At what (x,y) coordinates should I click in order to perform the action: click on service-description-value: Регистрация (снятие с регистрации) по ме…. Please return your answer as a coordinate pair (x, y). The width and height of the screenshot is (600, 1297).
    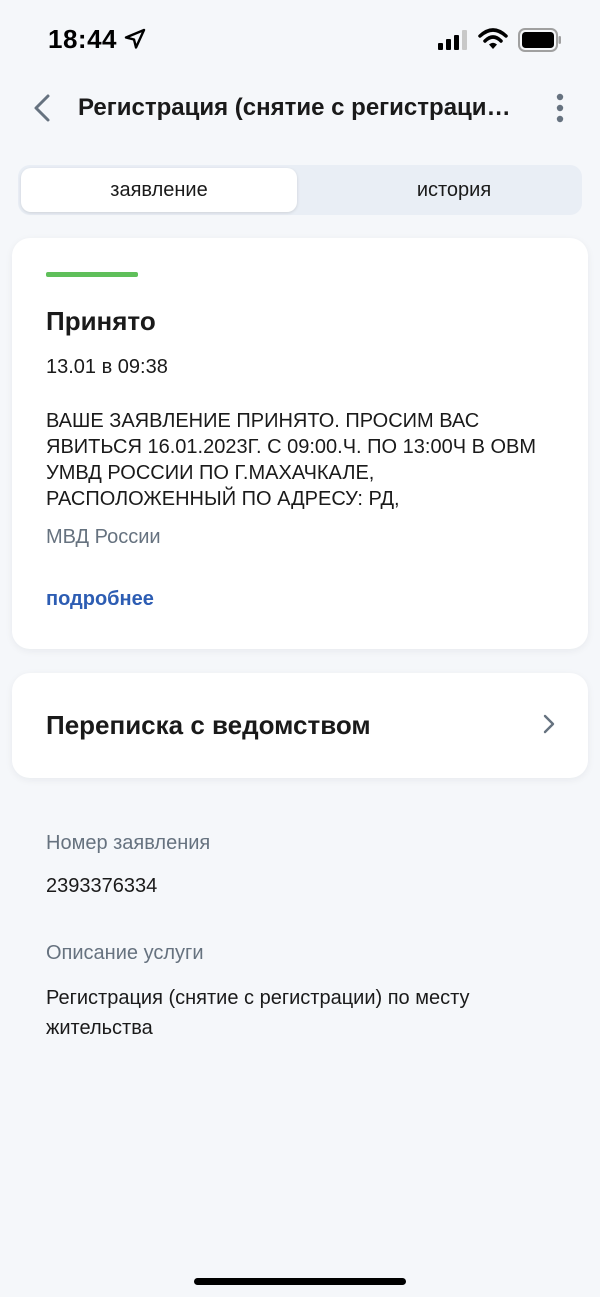
    Looking at the image, I should click on (258, 1013).